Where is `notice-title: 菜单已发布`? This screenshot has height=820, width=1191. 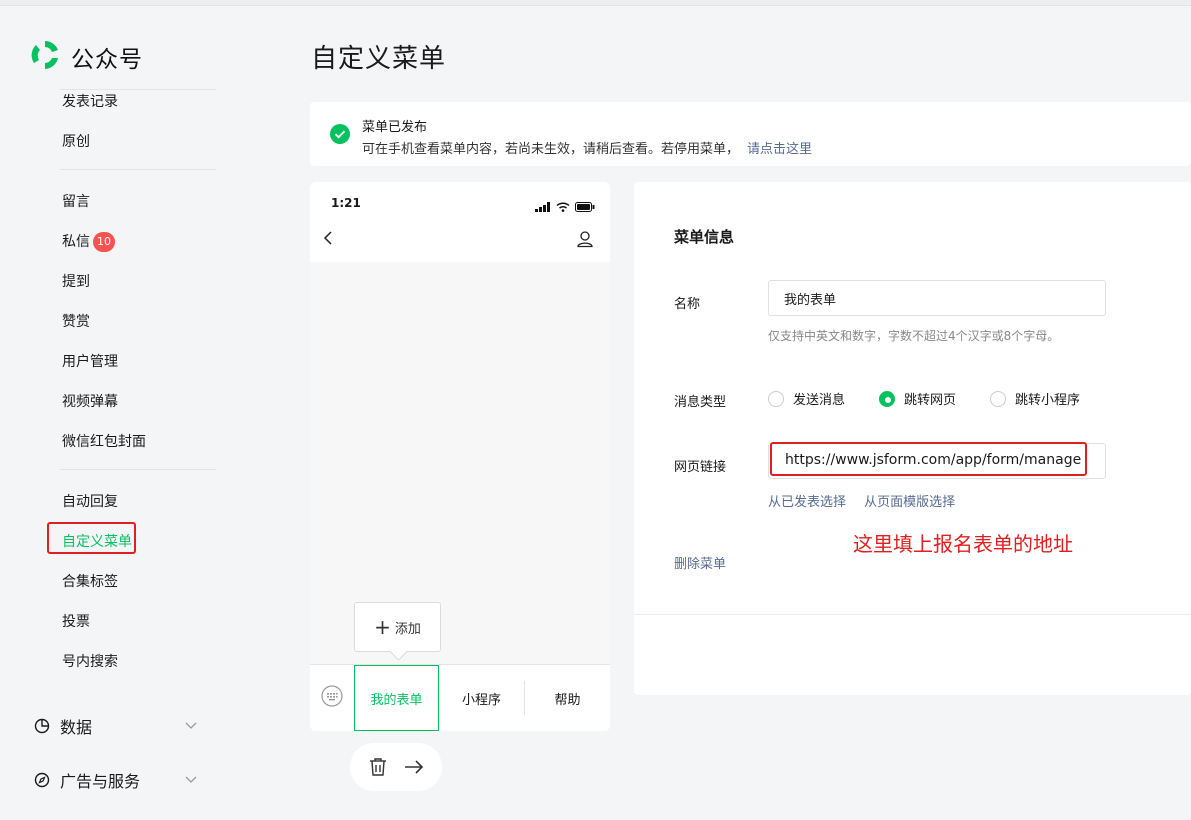
notice-title: 菜单已发布 is located at coordinates (395, 127).